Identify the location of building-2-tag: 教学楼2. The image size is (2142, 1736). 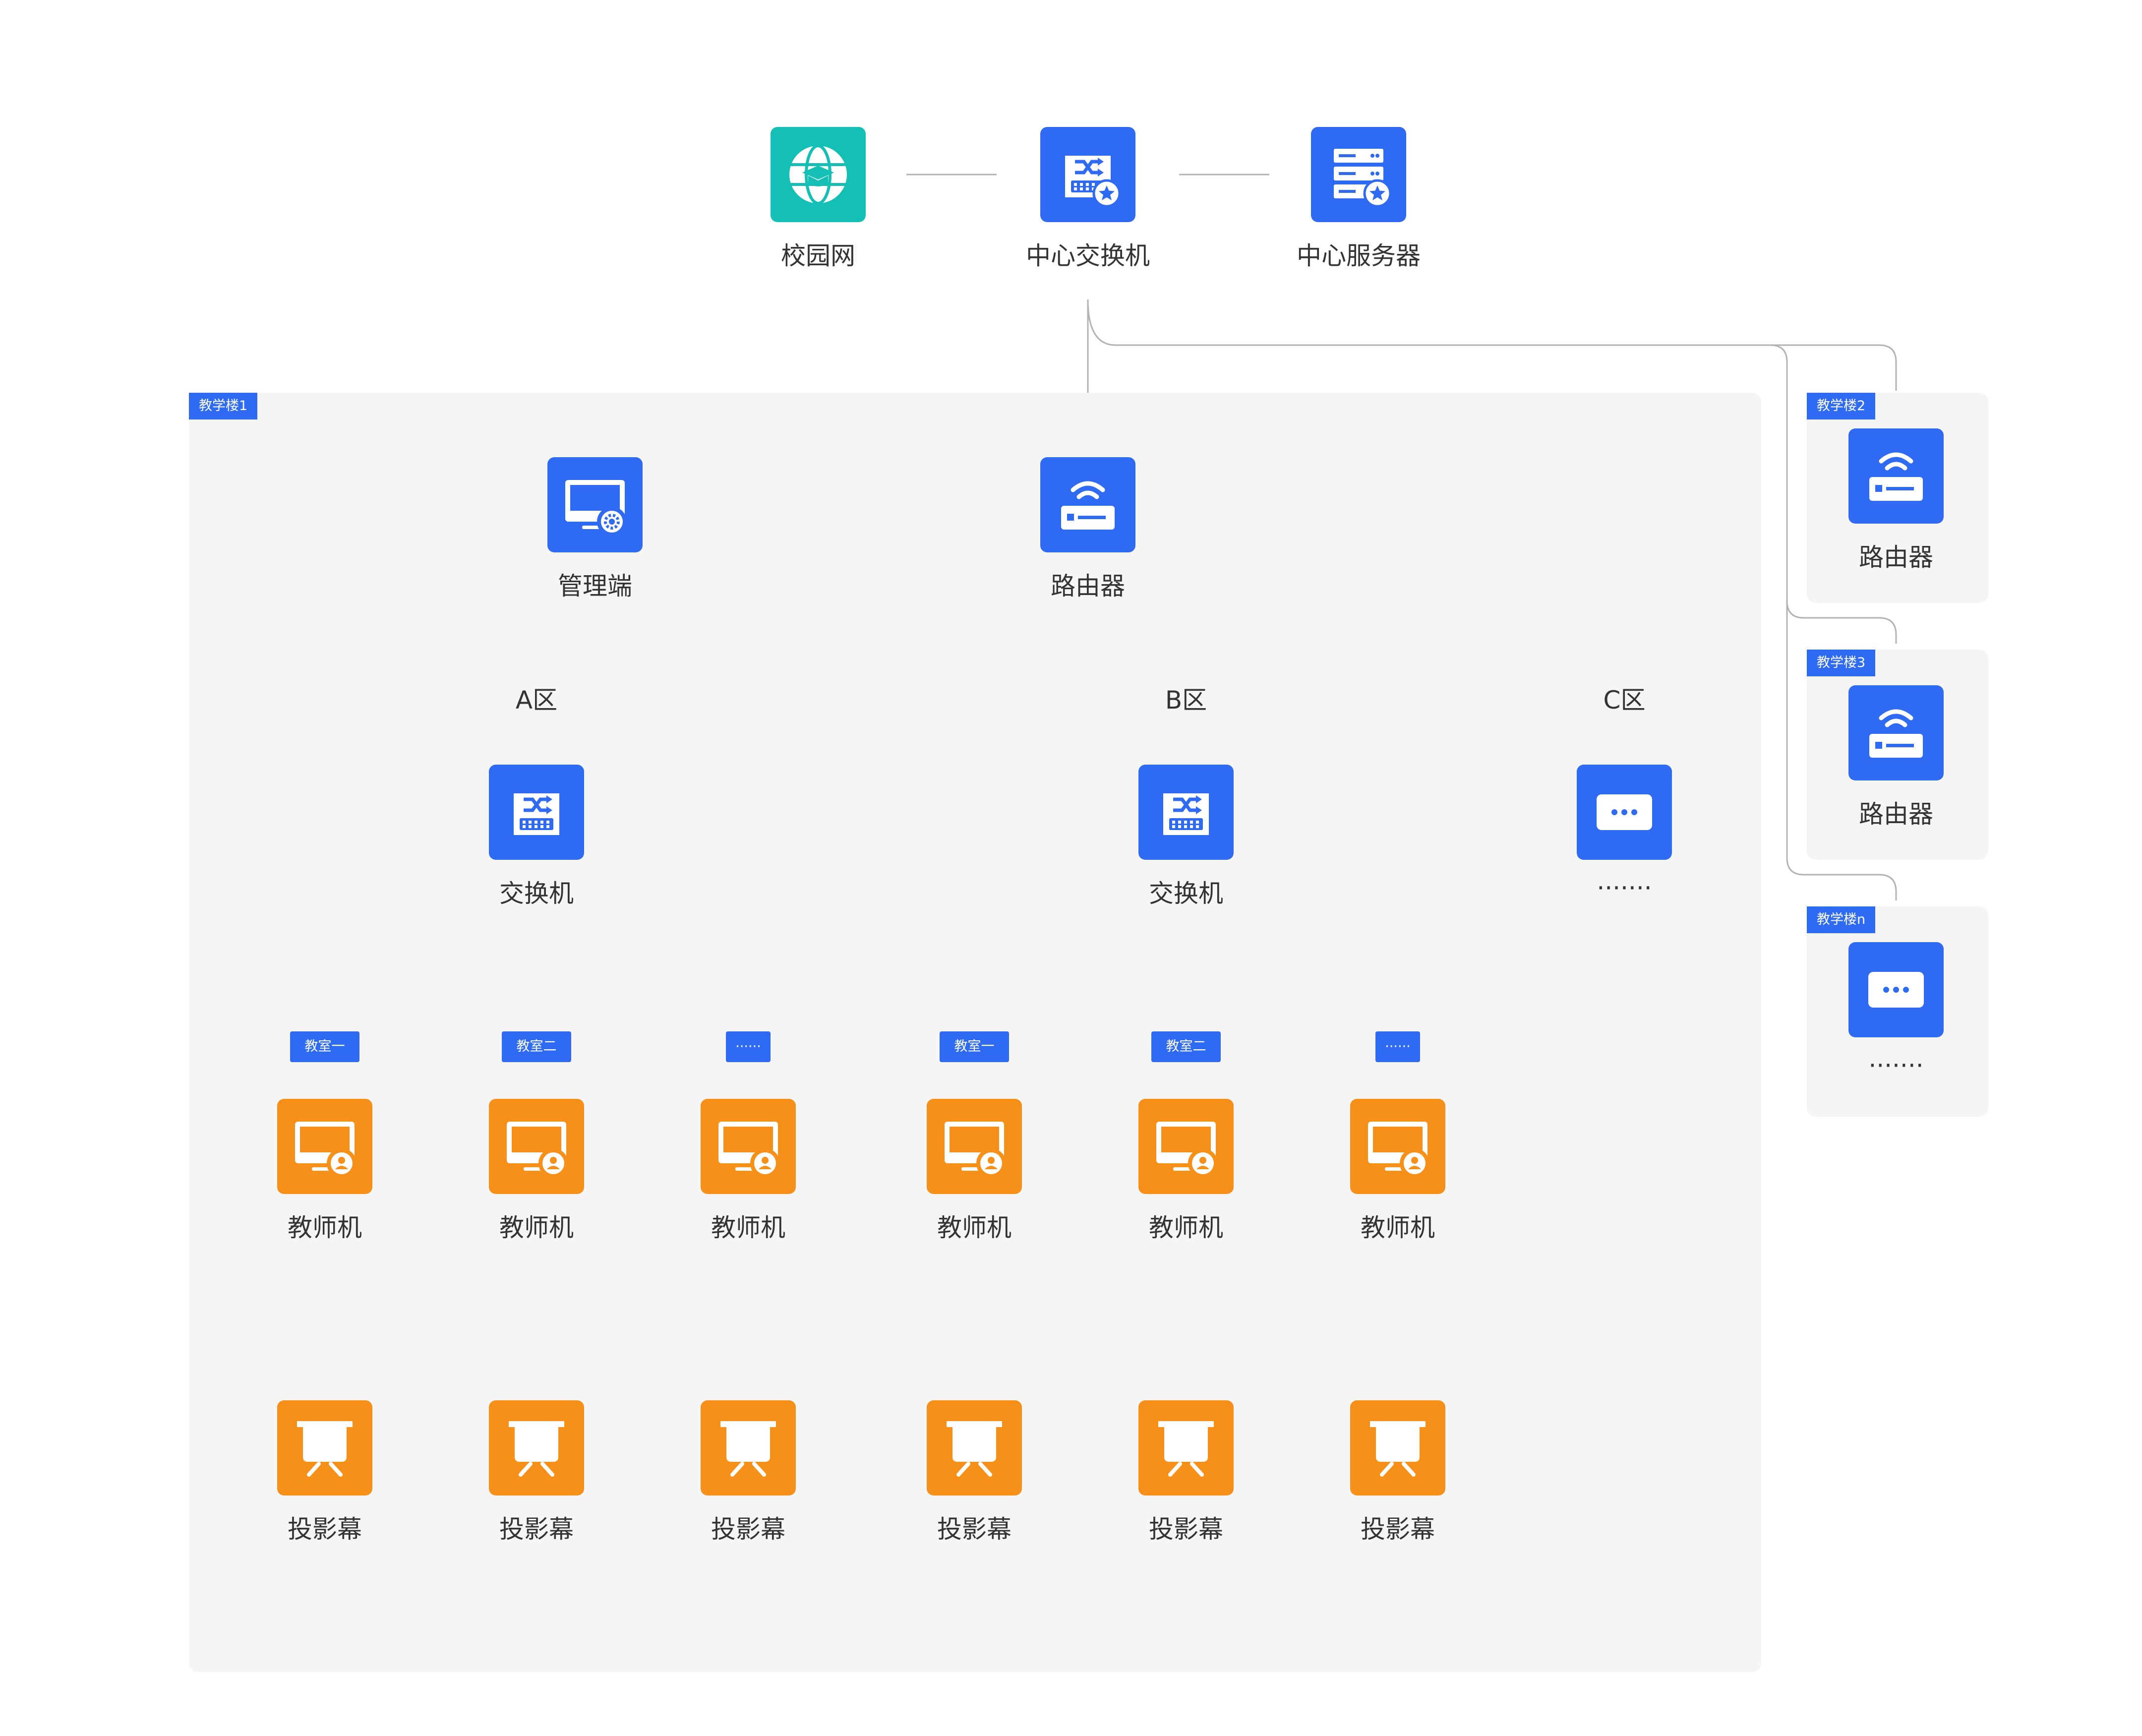
(1841, 406).